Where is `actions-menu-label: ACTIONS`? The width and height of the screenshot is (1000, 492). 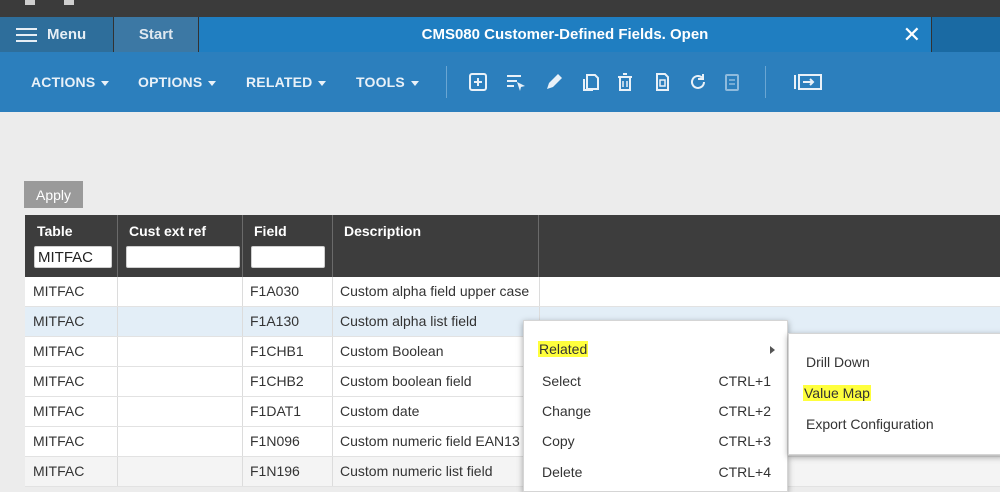 actions-menu-label: ACTIONS is located at coordinates (63, 82).